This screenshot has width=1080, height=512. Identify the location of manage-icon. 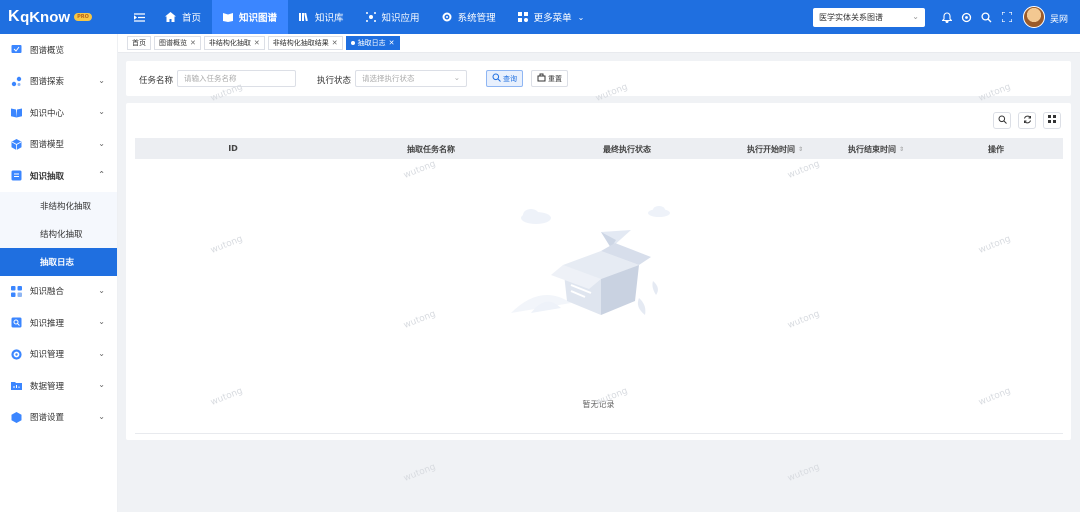
(16, 354).